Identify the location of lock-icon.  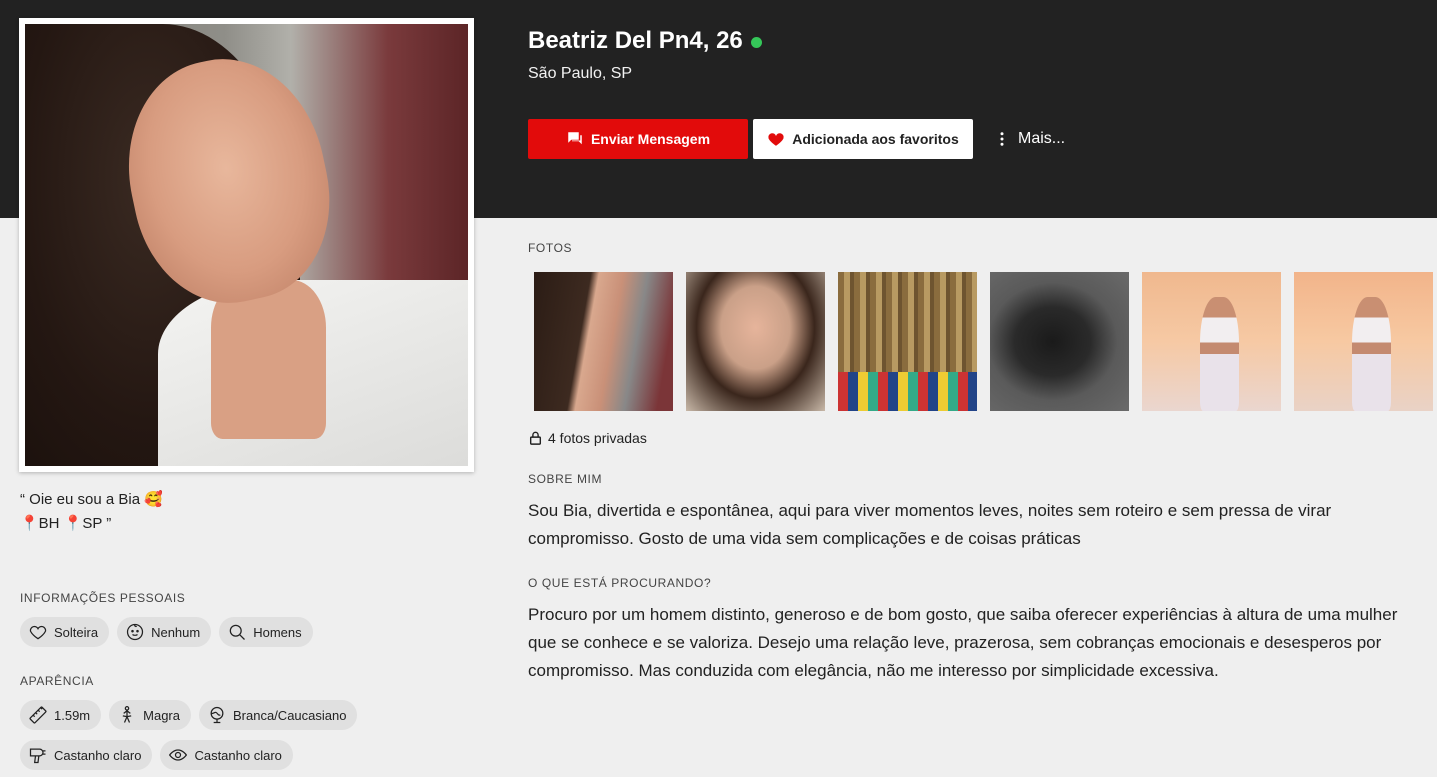
(535, 438).